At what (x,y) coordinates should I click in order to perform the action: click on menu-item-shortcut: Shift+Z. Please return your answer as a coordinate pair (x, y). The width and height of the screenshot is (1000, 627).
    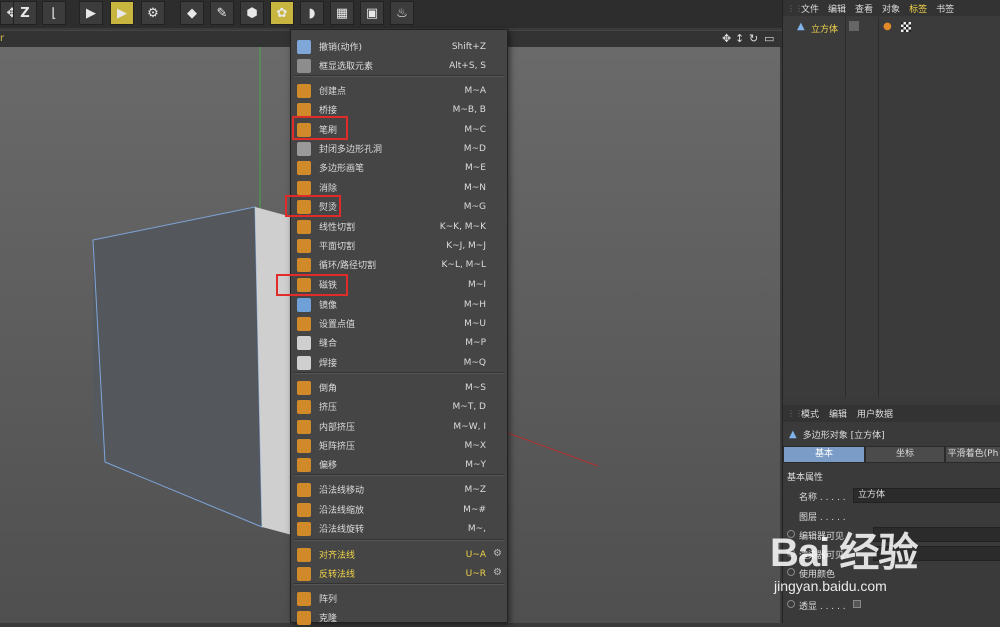
    Looking at the image, I should click on (468, 46).